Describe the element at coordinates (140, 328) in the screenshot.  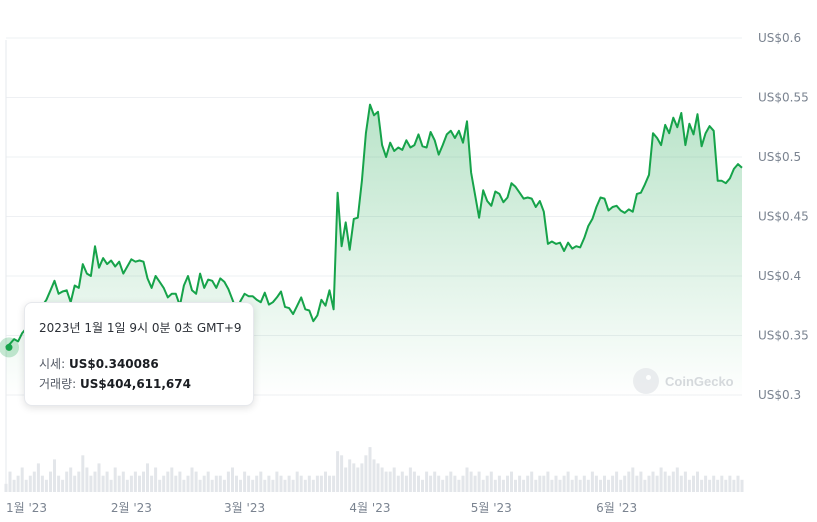
I see `tooltip-date: 2023년 1월 1일 9시 0분 0초 GMT+9` at that location.